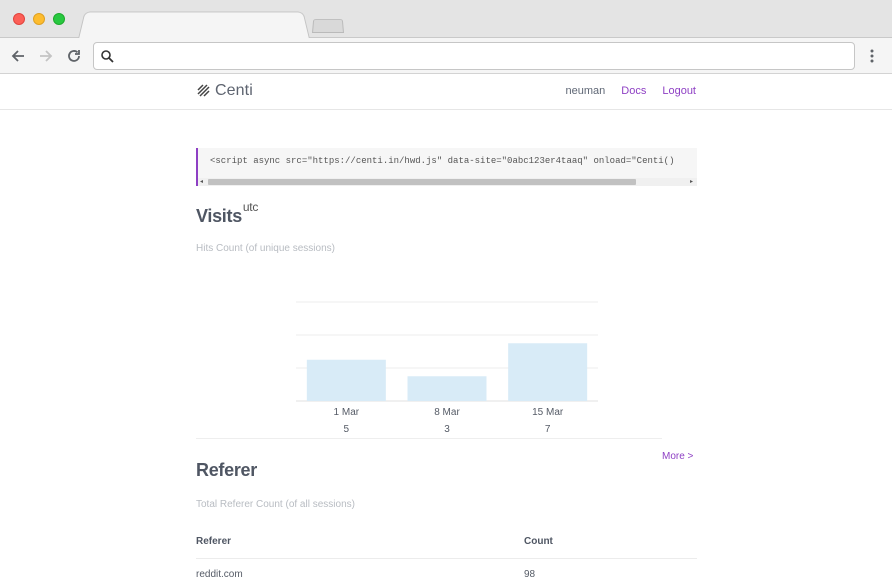 The width and height of the screenshot is (892, 582). What do you see at coordinates (59, 19) in the screenshot?
I see `window-maximize-icon` at bounding box center [59, 19].